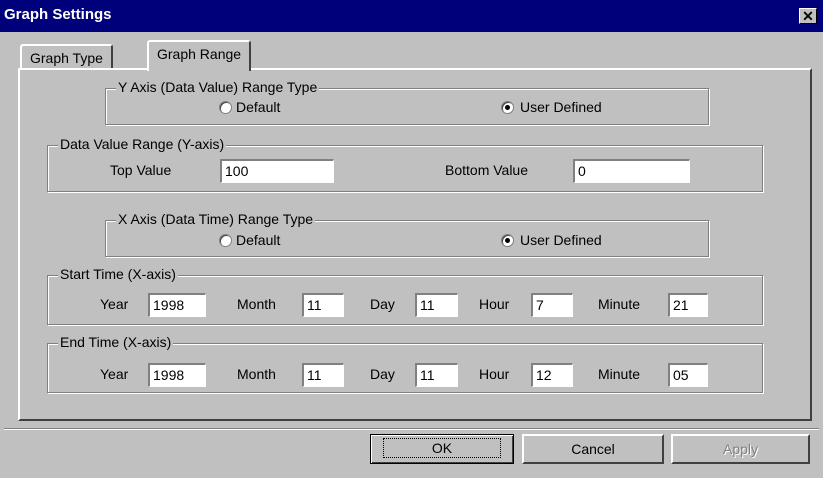 The width and height of the screenshot is (823, 478). What do you see at coordinates (552, 305) in the screenshot?
I see `start-hour-input: 7` at bounding box center [552, 305].